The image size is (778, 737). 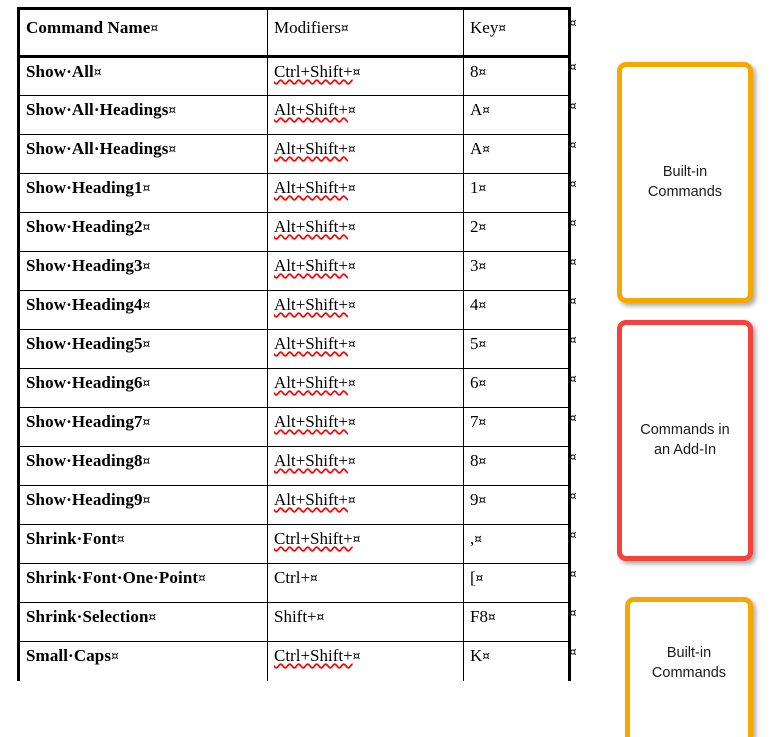 I want to click on cell-modifiers: Ctrl+¤, so click(x=365, y=583).